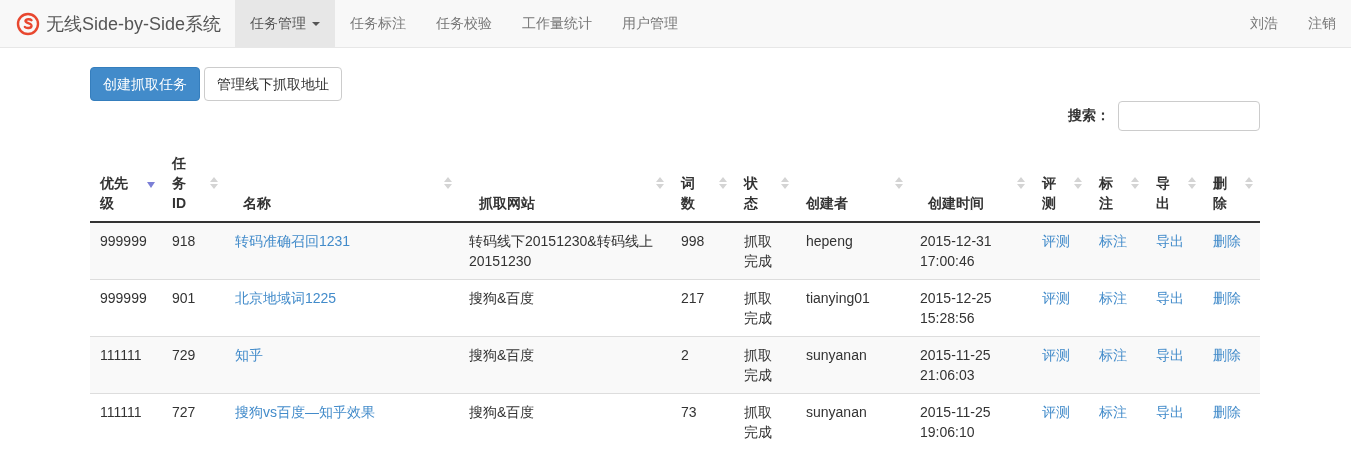 The height and width of the screenshot is (473, 1351). Describe the element at coordinates (1089, 116) in the screenshot. I see `search-label: 搜索：` at that location.